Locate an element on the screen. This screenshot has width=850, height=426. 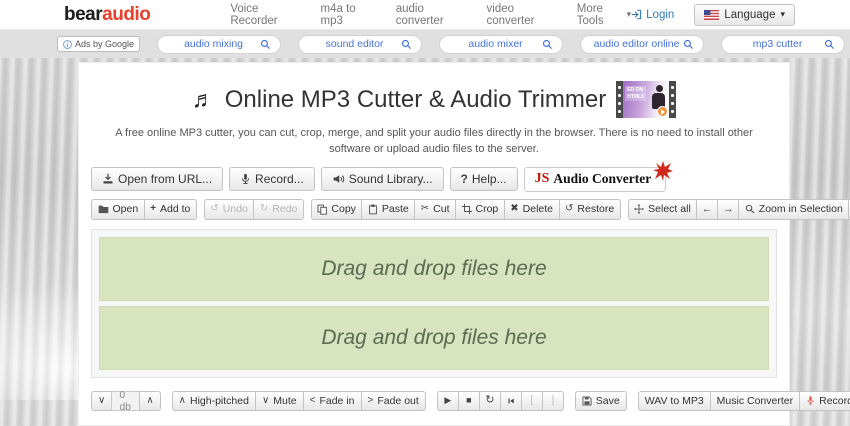
loop-end-button: ] is located at coordinates (552, 400).